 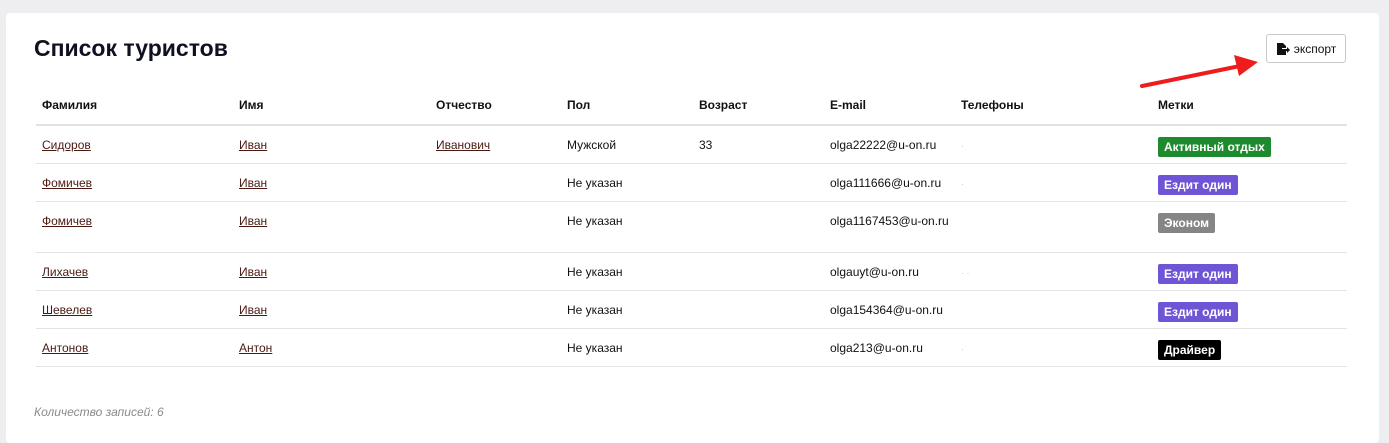 What do you see at coordinates (331, 347) in the screenshot?
I see `cell-name: Антон` at bounding box center [331, 347].